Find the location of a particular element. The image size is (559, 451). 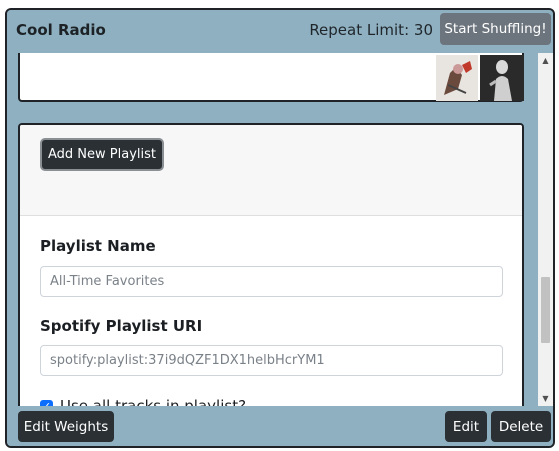

previous-playlist-card is located at coordinates (271, 77).